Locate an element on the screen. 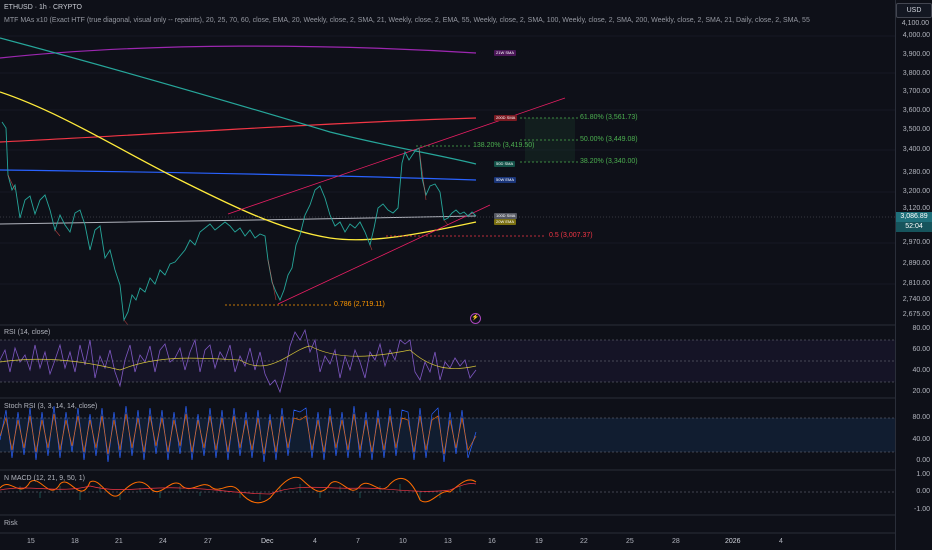 The width and height of the screenshot is (932, 550). time-tick: 13 is located at coordinates (448, 541).